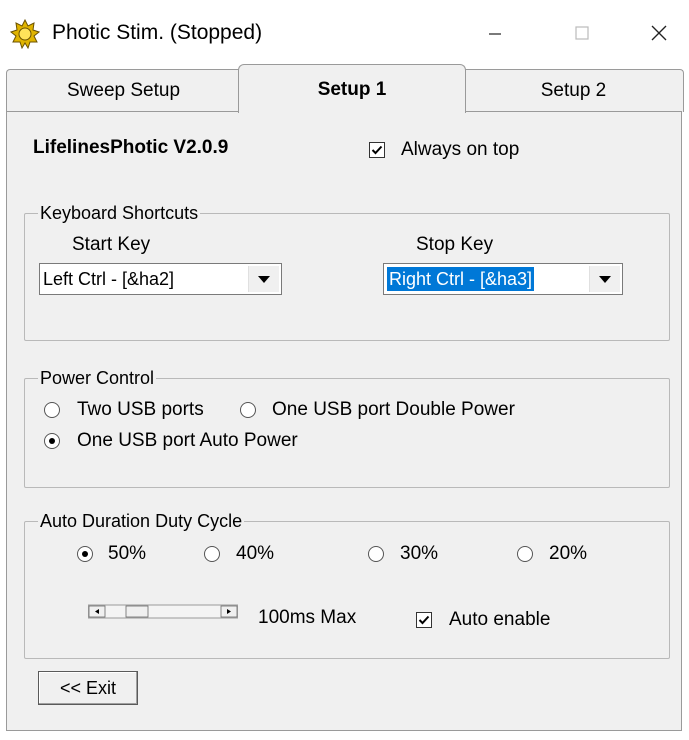 Image resolution: width=689 pixels, height=740 pixels. Describe the element at coordinates (137, 611) in the screenshot. I see `slider-thumb` at that location.